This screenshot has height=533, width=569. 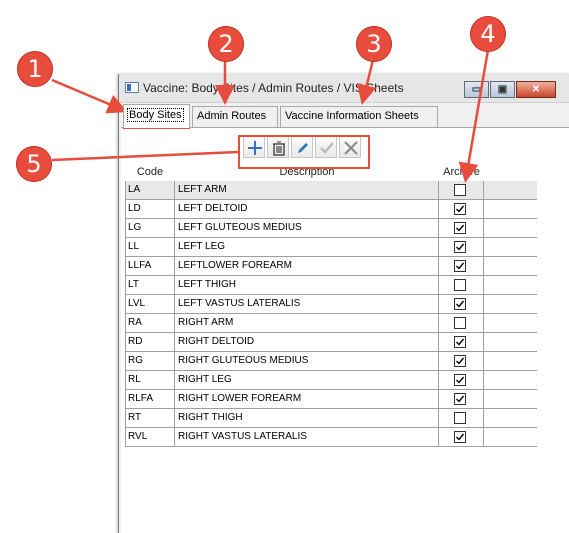 What do you see at coordinates (150, 361) in the screenshot?
I see `code-cell: RG` at bounding box center [150, 361].